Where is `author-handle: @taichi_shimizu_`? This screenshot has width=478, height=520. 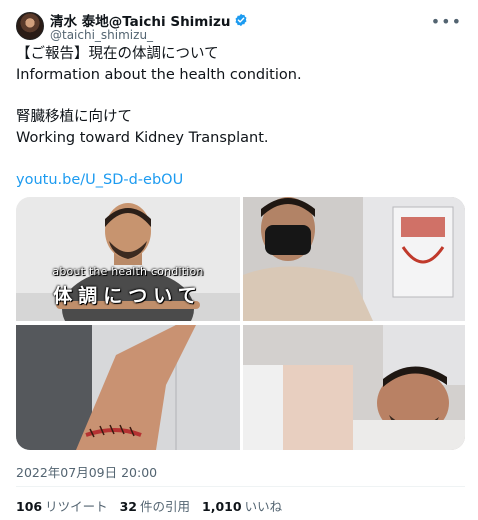
author-handle: @taichi_shimizu_ is located at coordinates (101, 35).